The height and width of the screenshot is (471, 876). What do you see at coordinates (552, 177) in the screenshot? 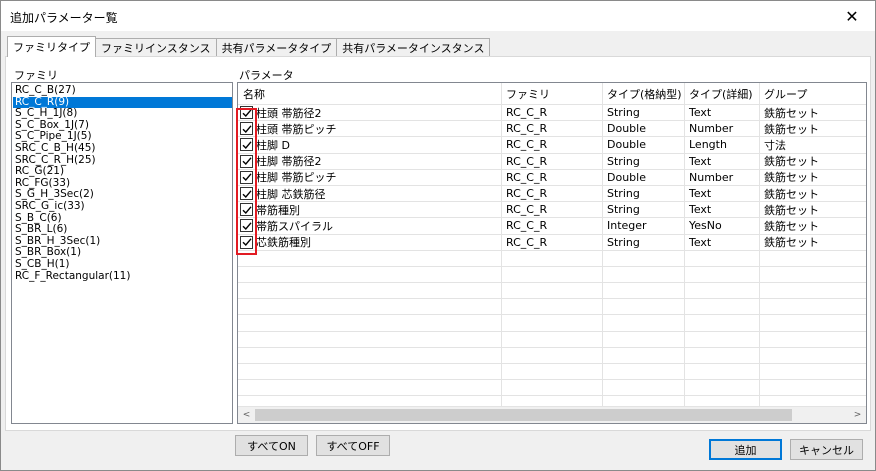
I see `table-row: 柱脚 帯筋ピッチ RC_C_R Double Number 鉄筋セット` at bounding box center [552, 177].